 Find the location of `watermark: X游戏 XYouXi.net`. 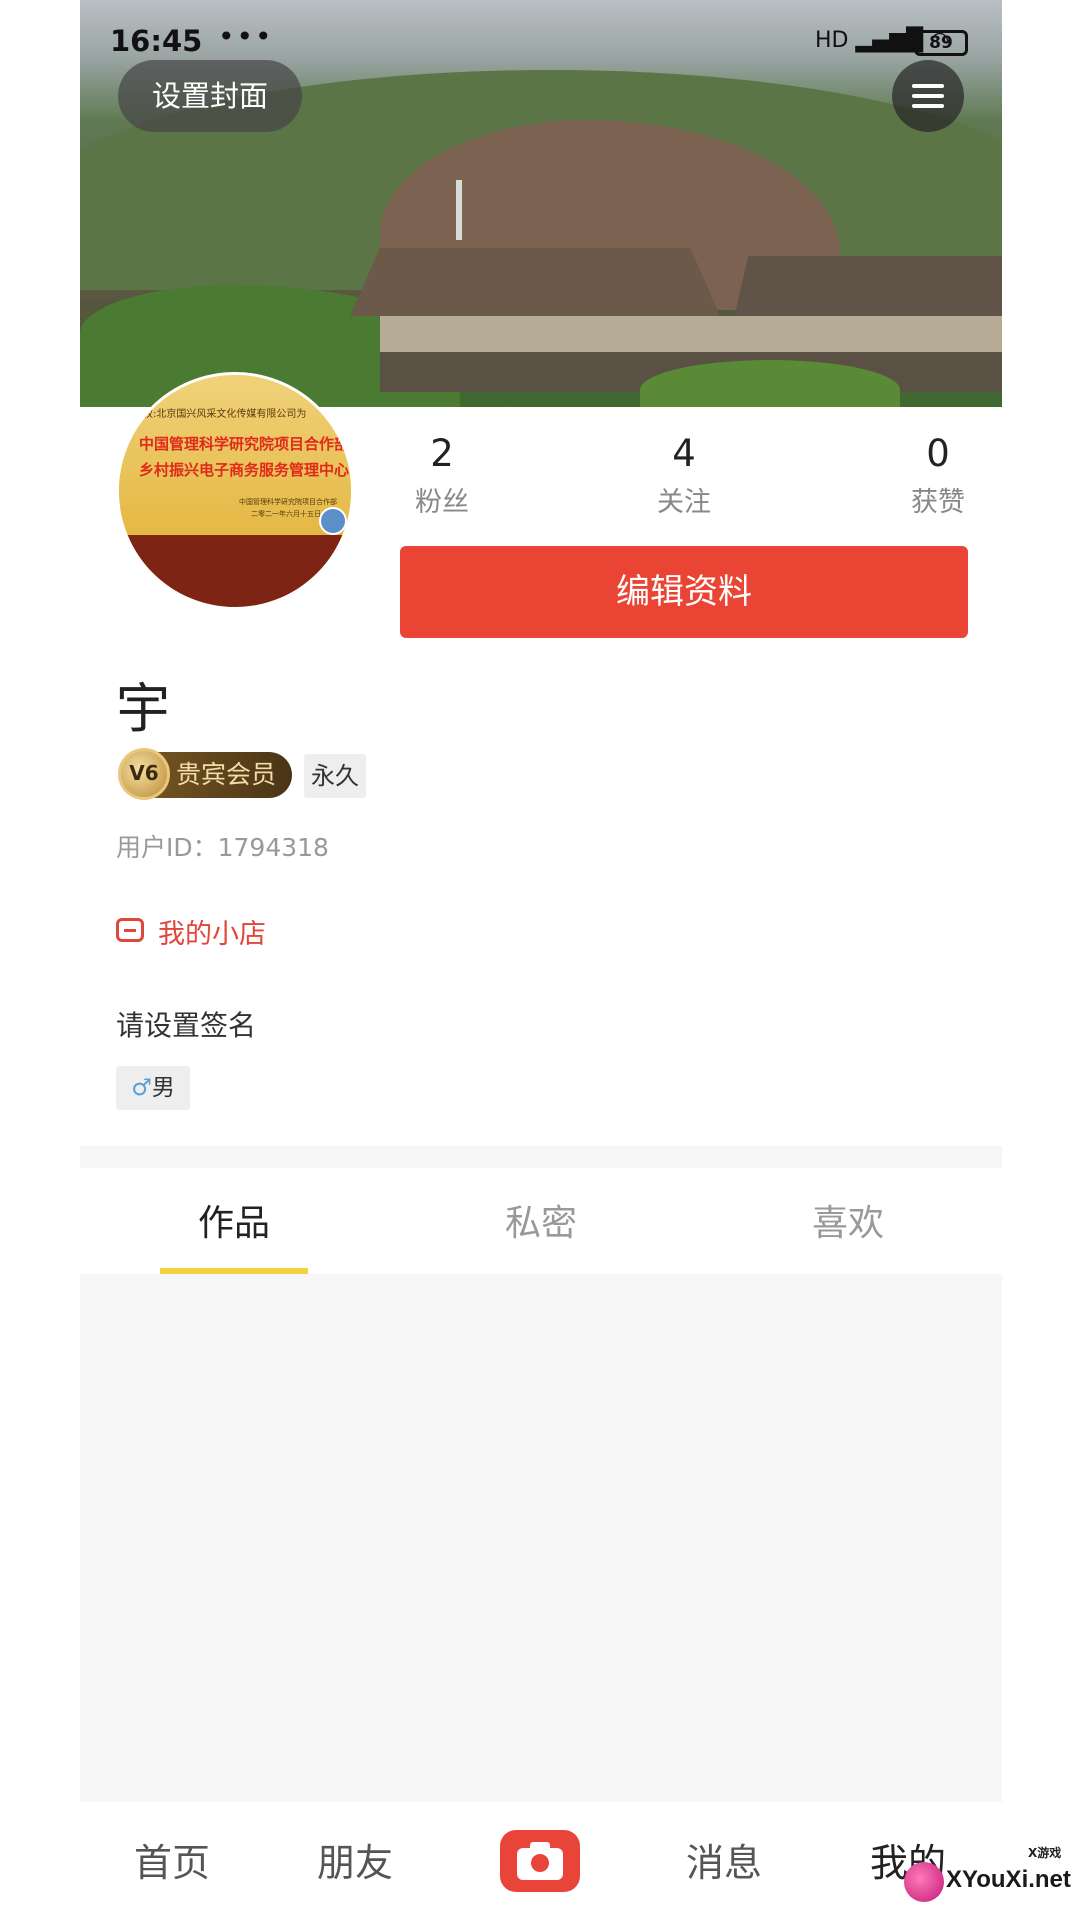

watermark: X游戏 XYouXi.net is located at coordinates (989, 1879).